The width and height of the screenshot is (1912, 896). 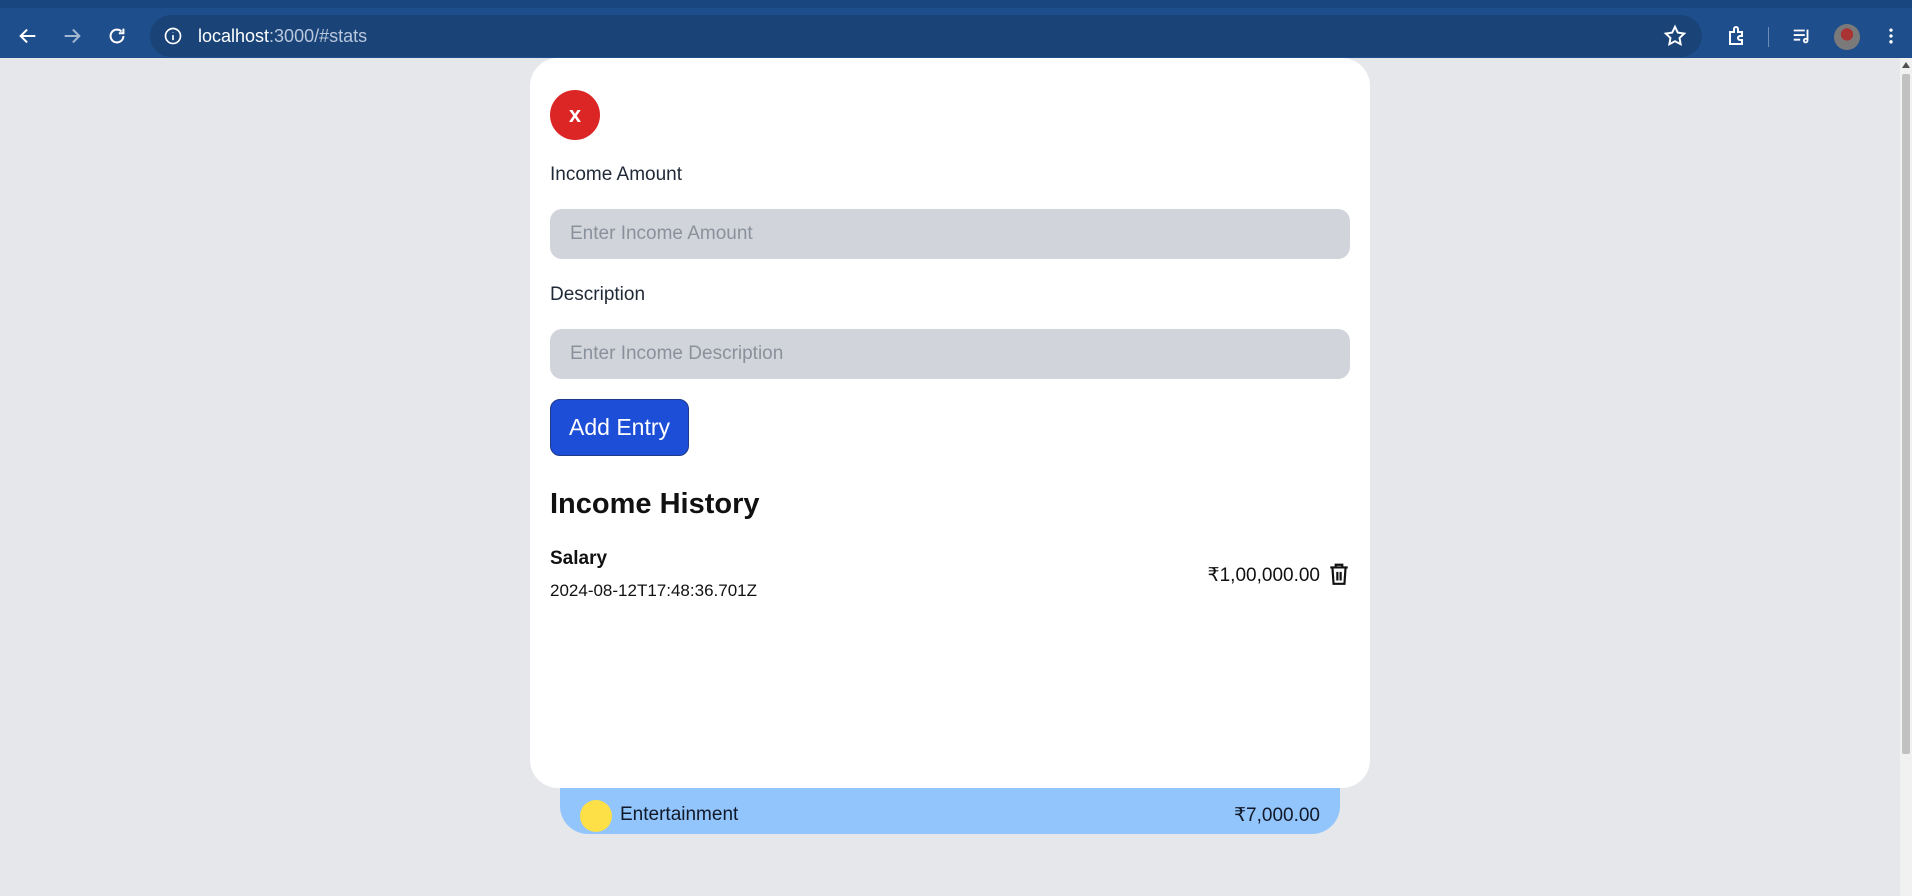 I want to click on category-color-dot, so click(x=596, y=816).